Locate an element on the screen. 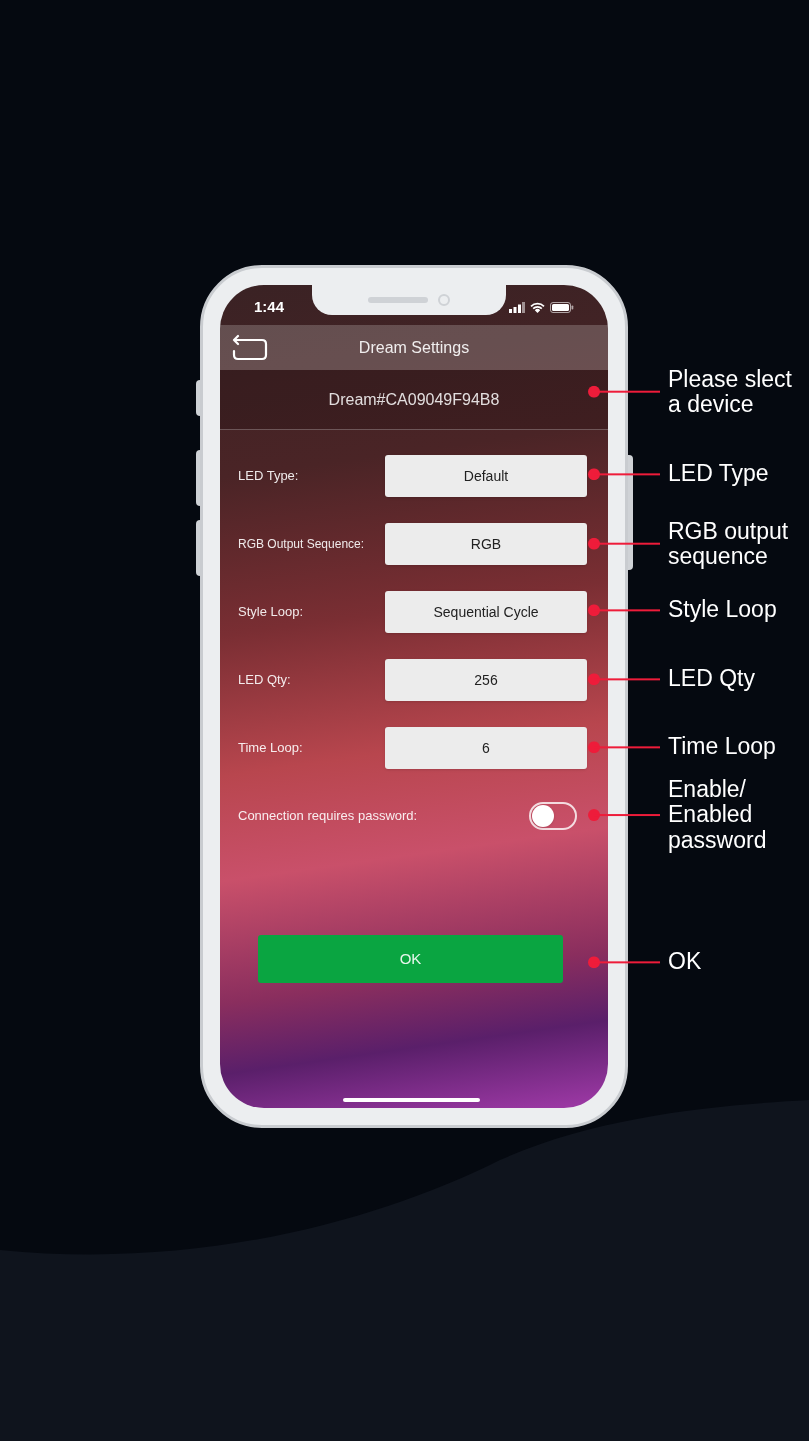 This screenshot has height=1441, width=809. setting-value-field: 6 is located at coordinates (486, 748).